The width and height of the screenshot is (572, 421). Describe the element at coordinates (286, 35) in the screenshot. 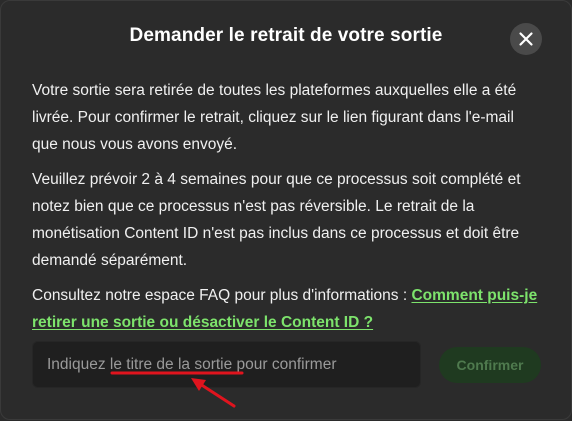

I see `dialog-title: Demander le retrait de votre sortie` at that location.